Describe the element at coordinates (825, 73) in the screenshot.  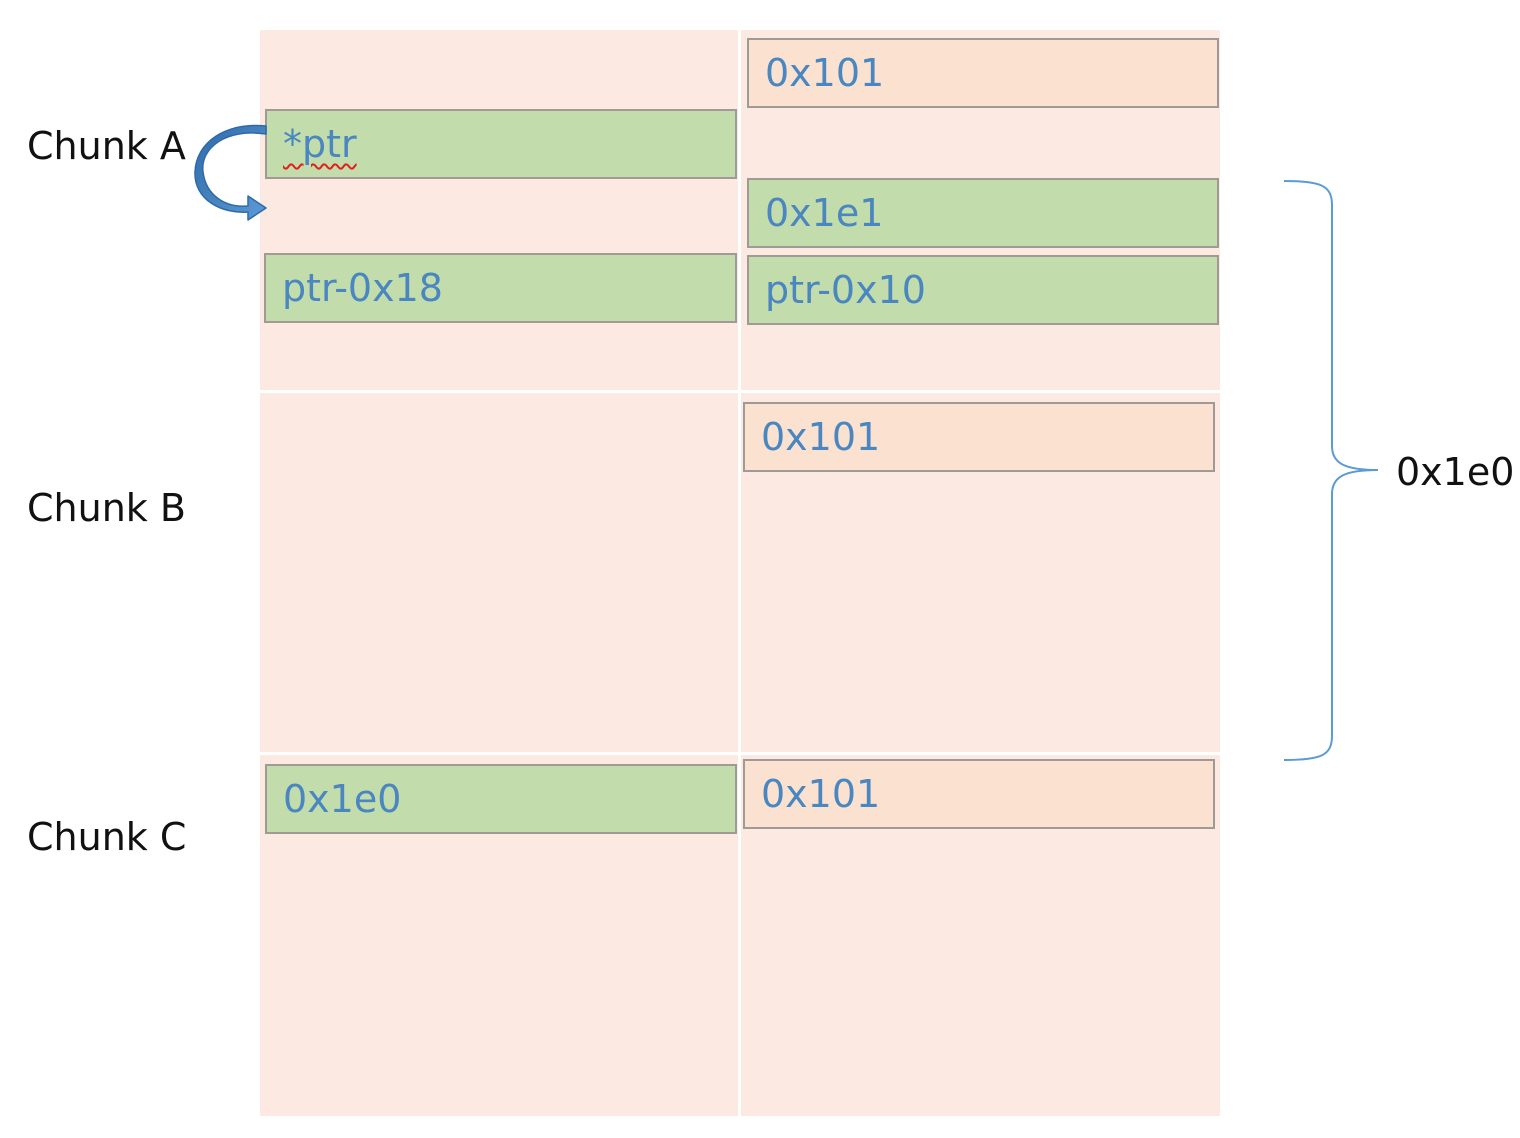
I see `chunk-a-prev-size-value: 0x101` at that location.